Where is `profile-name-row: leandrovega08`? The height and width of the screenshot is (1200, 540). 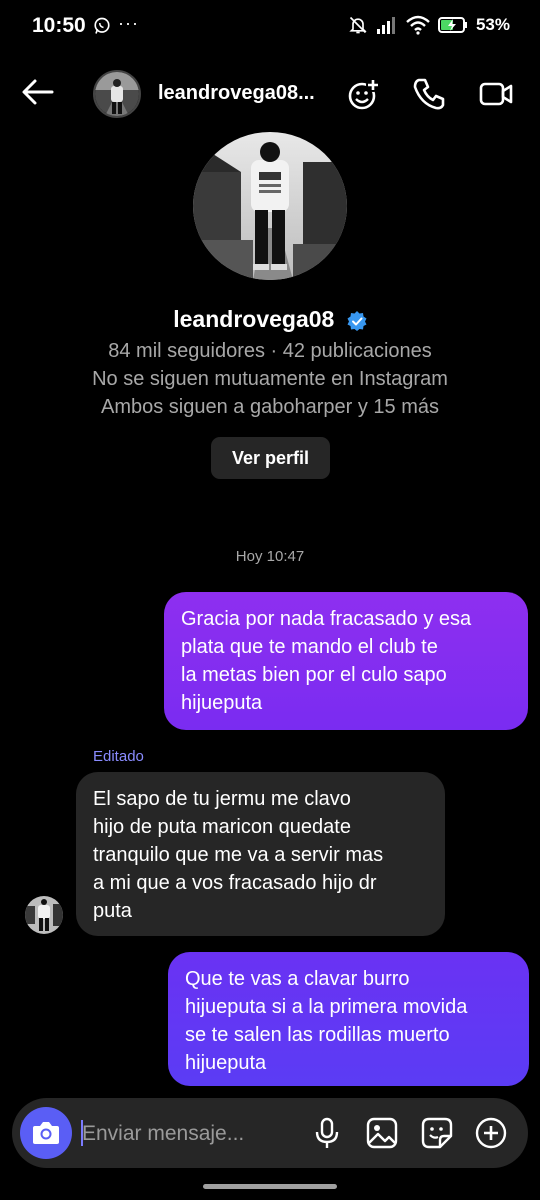 profile-name-row: leandrovega08 is located at coordinates (270, 319).